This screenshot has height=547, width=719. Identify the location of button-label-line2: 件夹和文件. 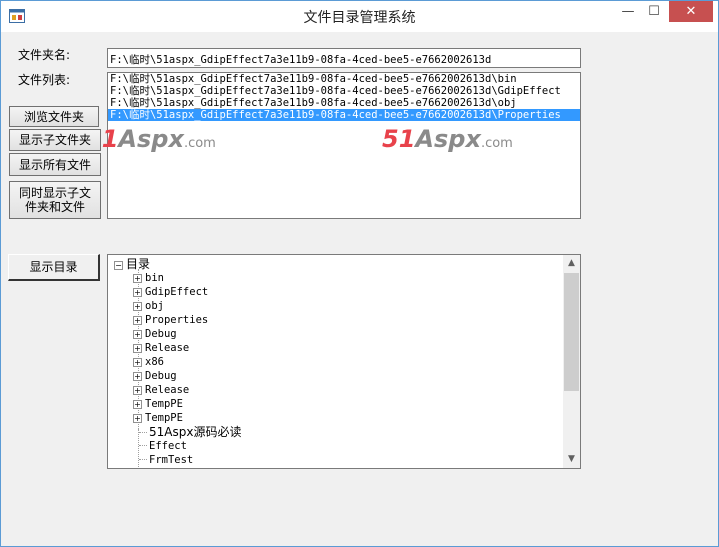
(54, 207).